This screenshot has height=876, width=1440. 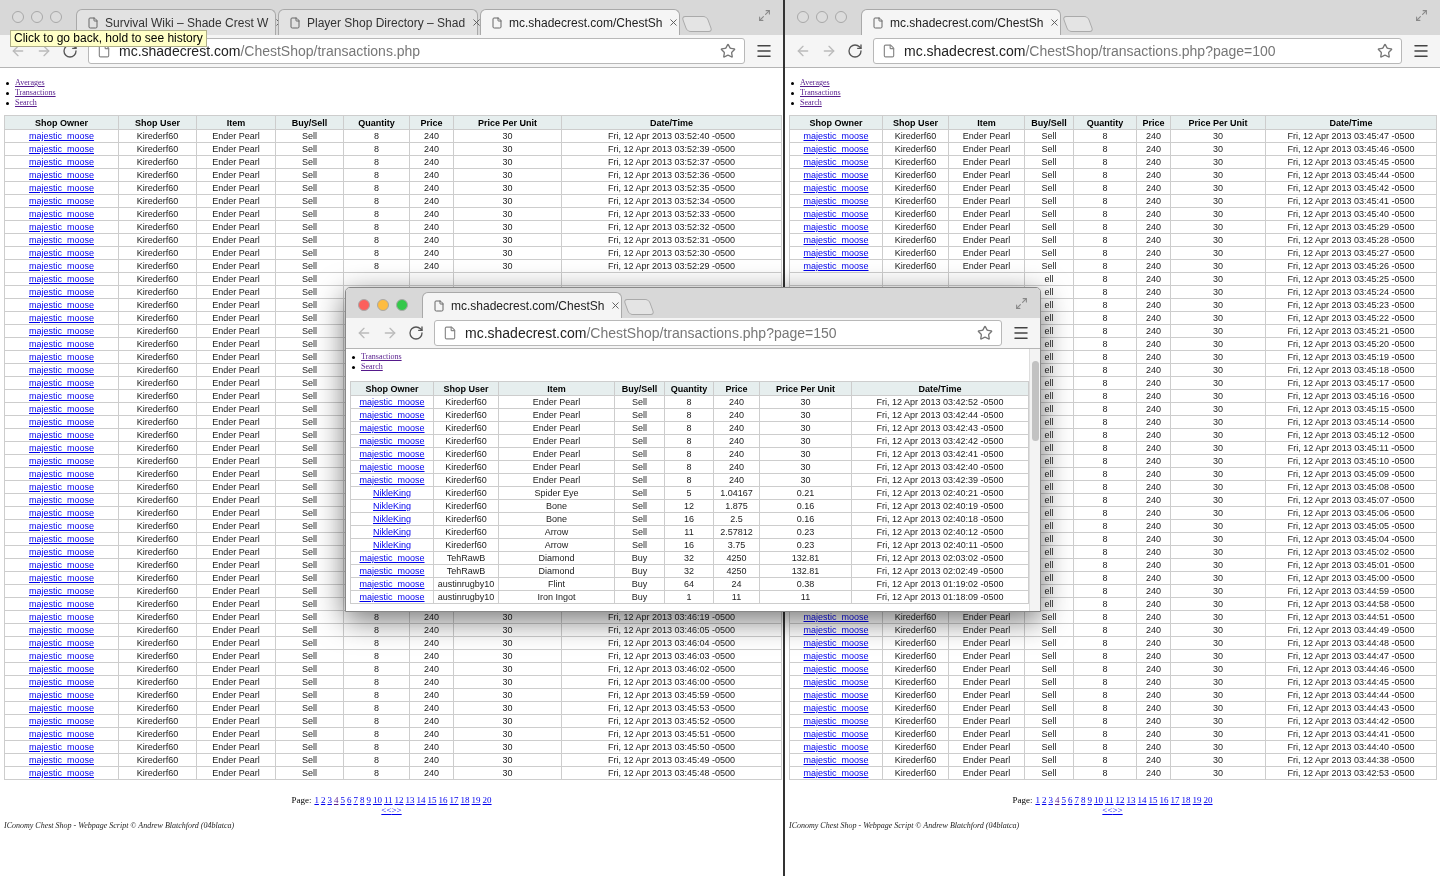 I want to click on address-field: mc.shadecrest.com/ChestShop/transactions.php?page=150, so click(x=718, y=333).